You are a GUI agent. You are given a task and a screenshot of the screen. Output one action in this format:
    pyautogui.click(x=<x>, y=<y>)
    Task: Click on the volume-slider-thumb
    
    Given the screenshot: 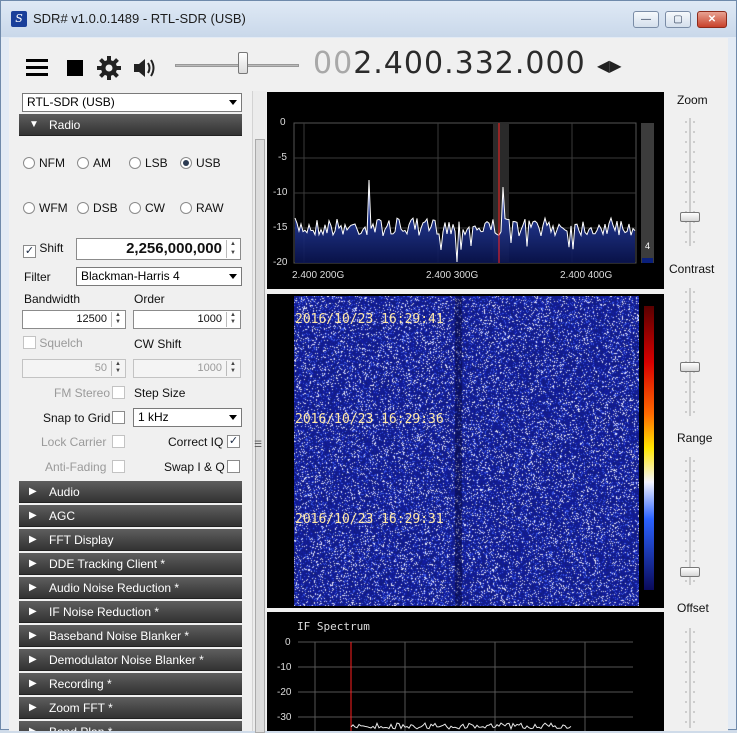 What is the action you would take?
    pyautogui.click(x=243, y=63)
    